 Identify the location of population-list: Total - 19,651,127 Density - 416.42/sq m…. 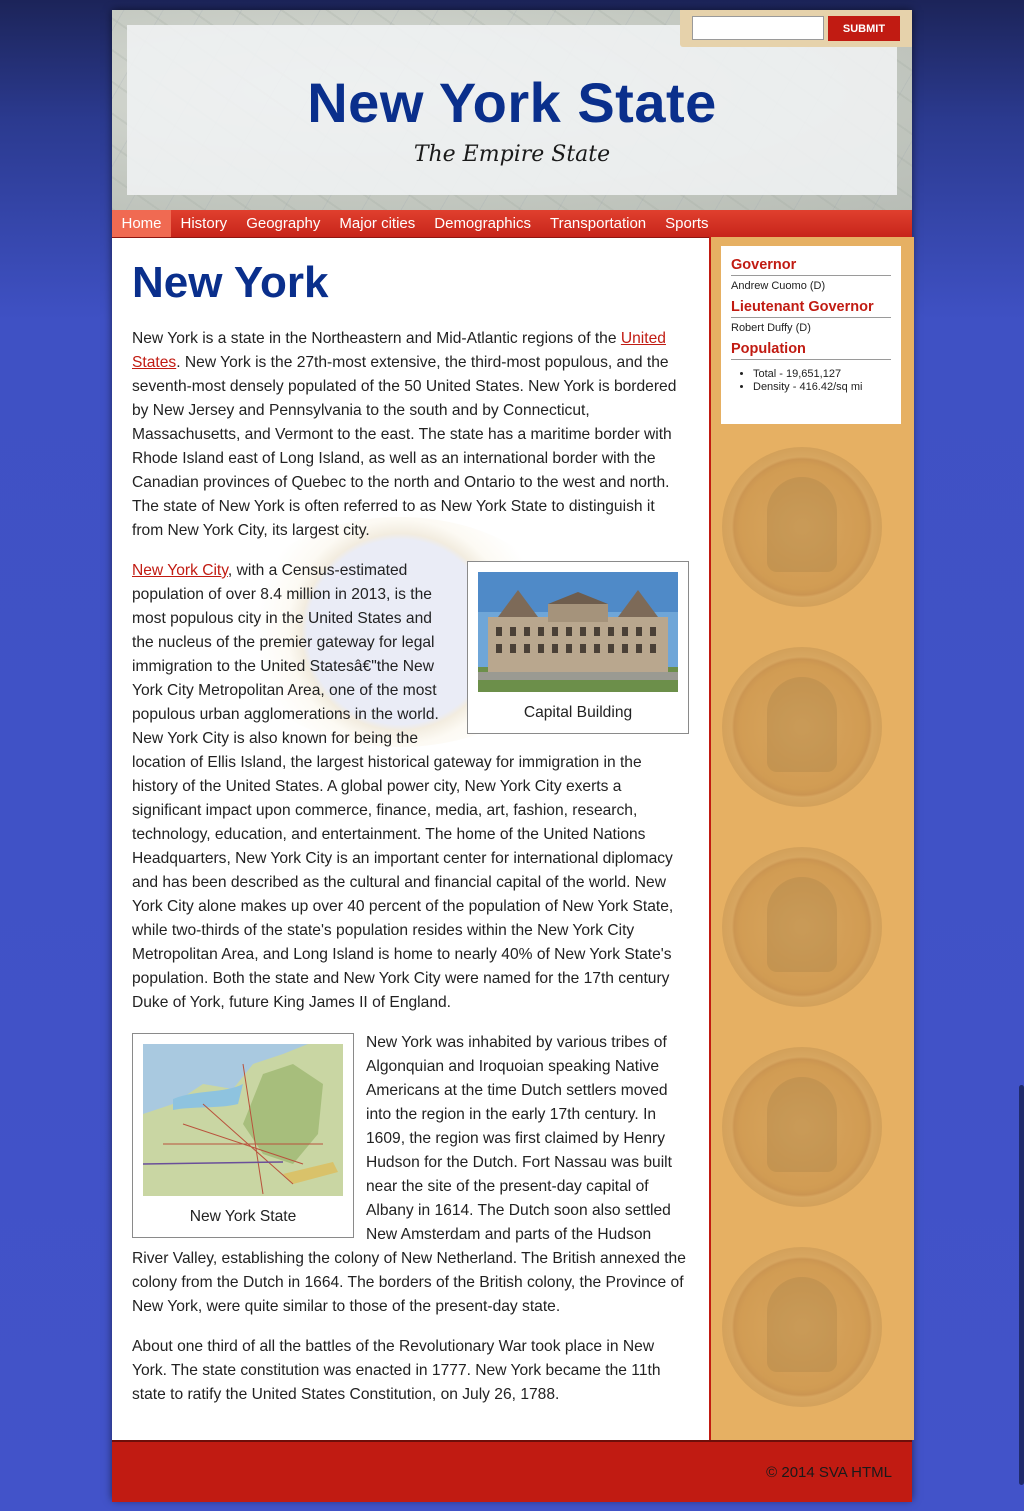
(811, 381).